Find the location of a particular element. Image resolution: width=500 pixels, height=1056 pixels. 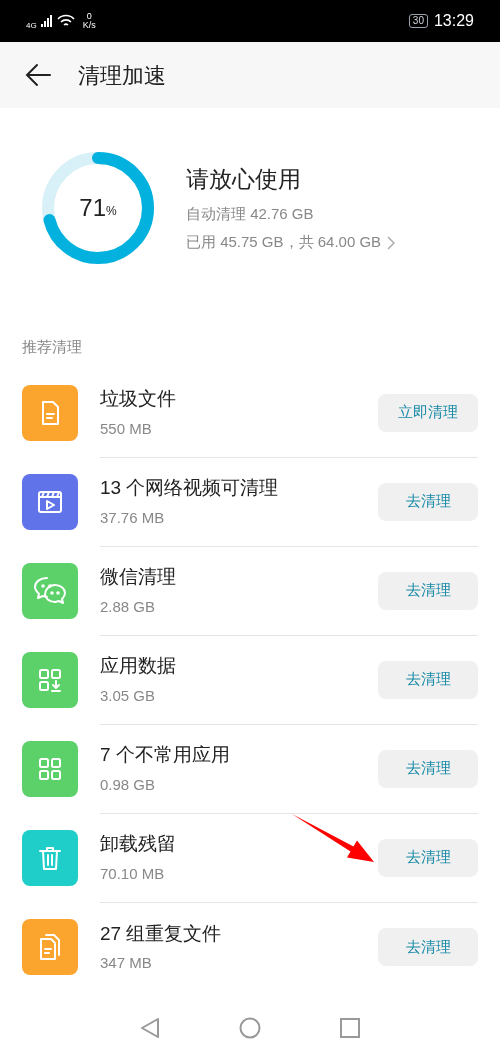

speed-value: 0 is located at coordinates (89, 16).